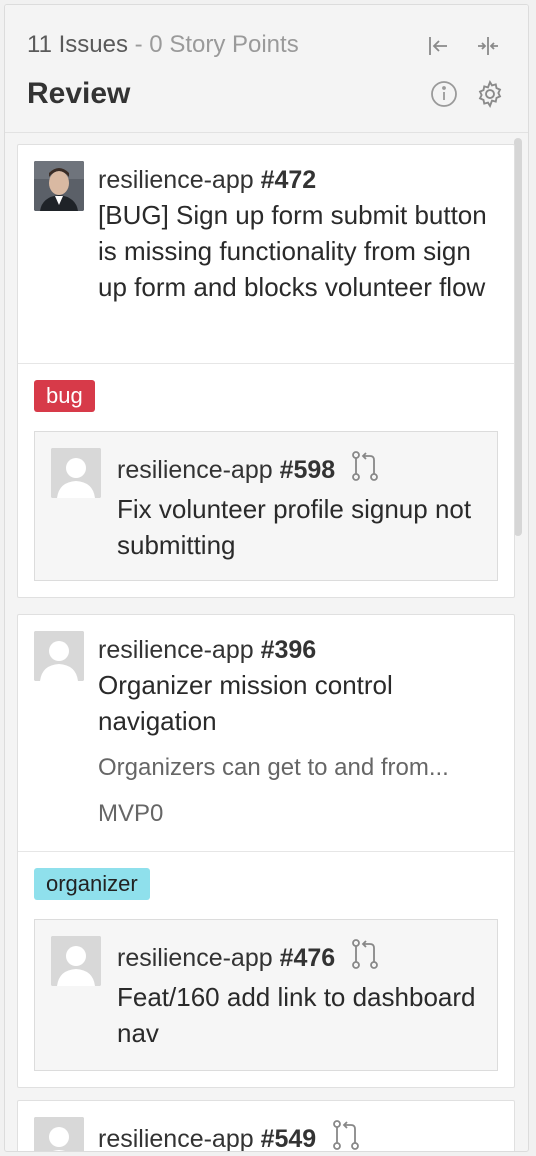  I want to click on release-name: MVP0, so click(131, 813).